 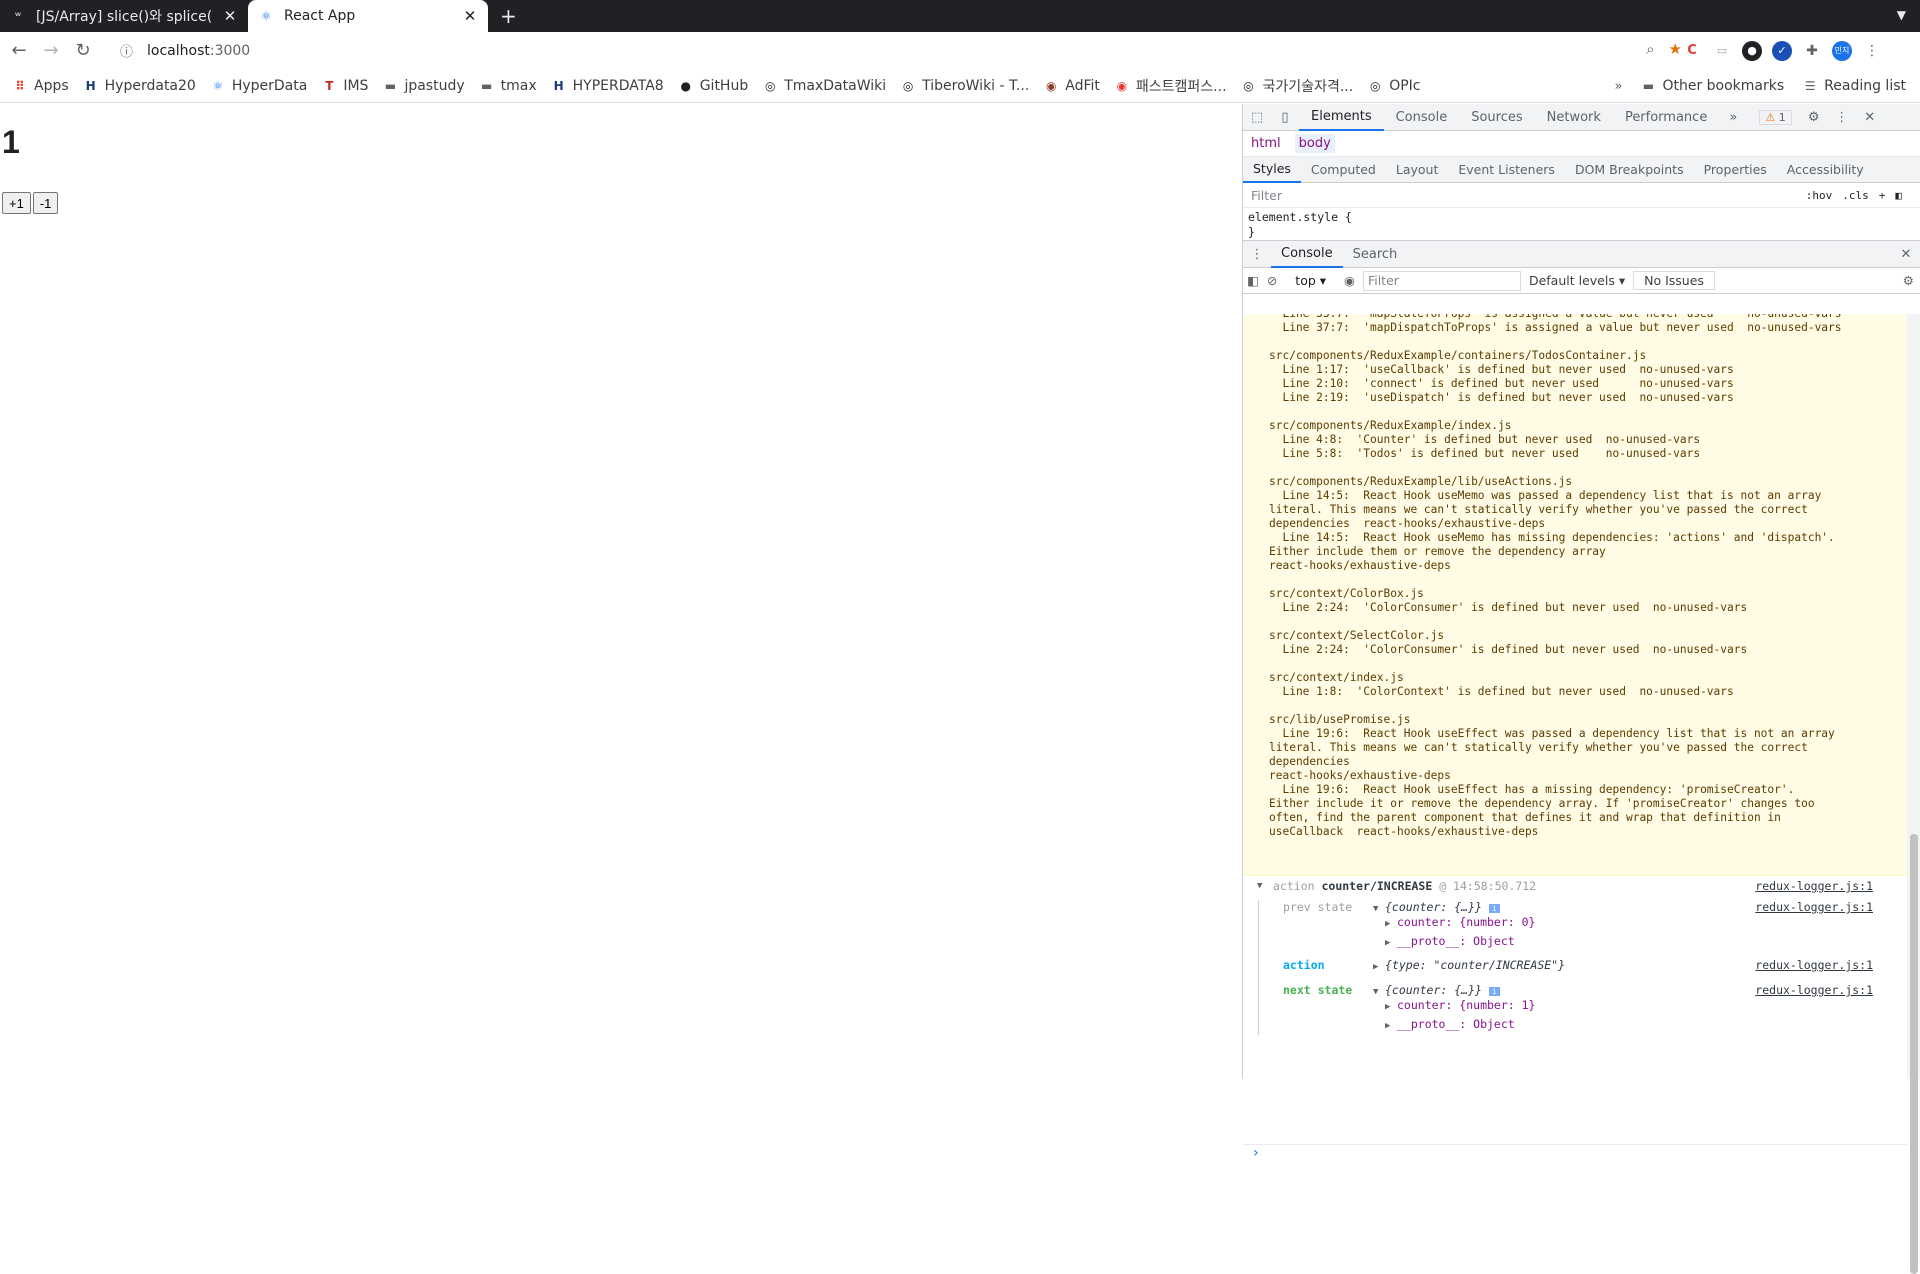 What do you see at coordinates (1855, 195) in the screenshot?
I see `cls-toggle: .cls` at bounding box center [1855, 195].